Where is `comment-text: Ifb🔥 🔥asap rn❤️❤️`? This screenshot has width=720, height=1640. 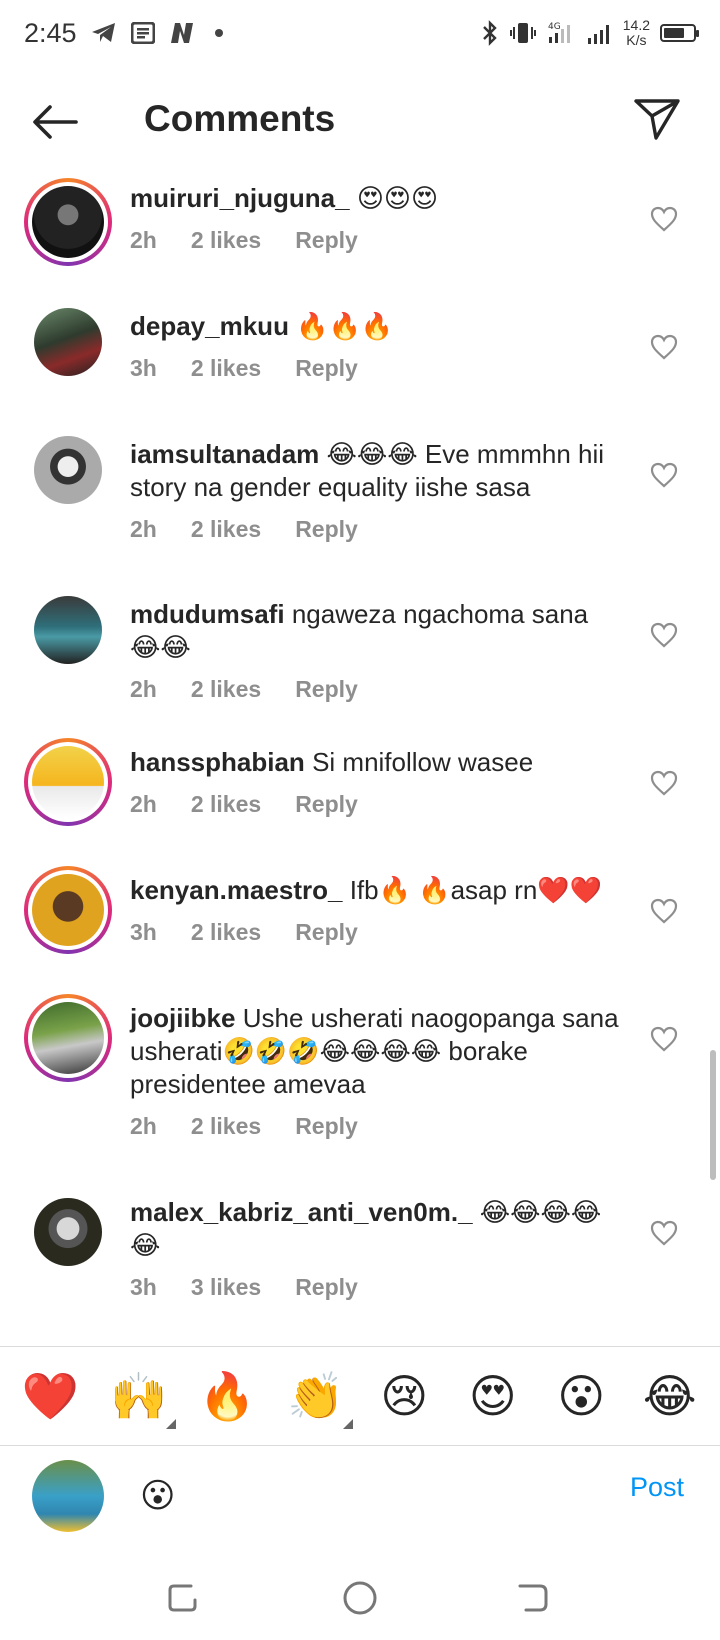
comment-text: Ifb🔥 🔥asap rn❤️❤️ is located at coordinates (476, 890).